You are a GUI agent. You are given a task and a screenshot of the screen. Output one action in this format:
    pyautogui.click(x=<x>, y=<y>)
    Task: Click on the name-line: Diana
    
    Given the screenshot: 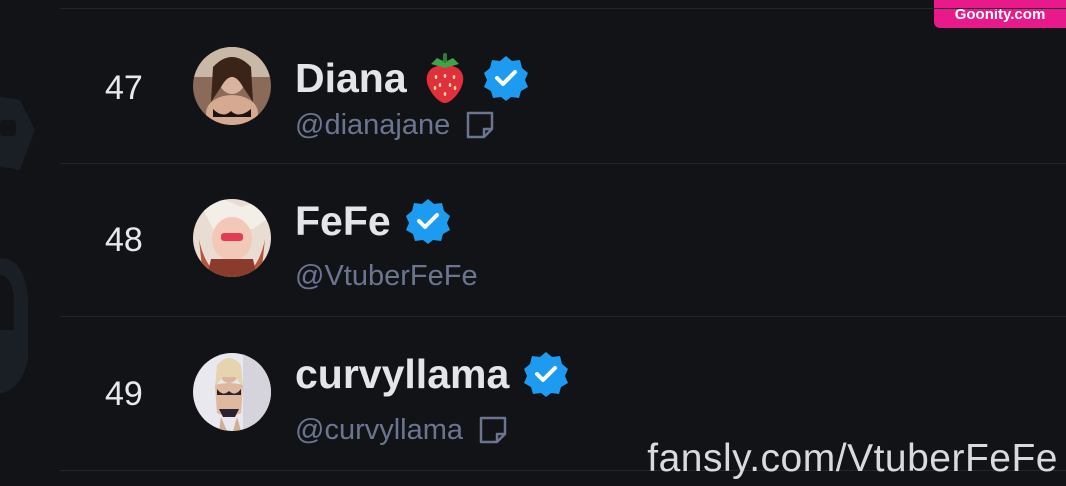 What is the action you would take?
    pyautogui.click(x=412, y=78)
    